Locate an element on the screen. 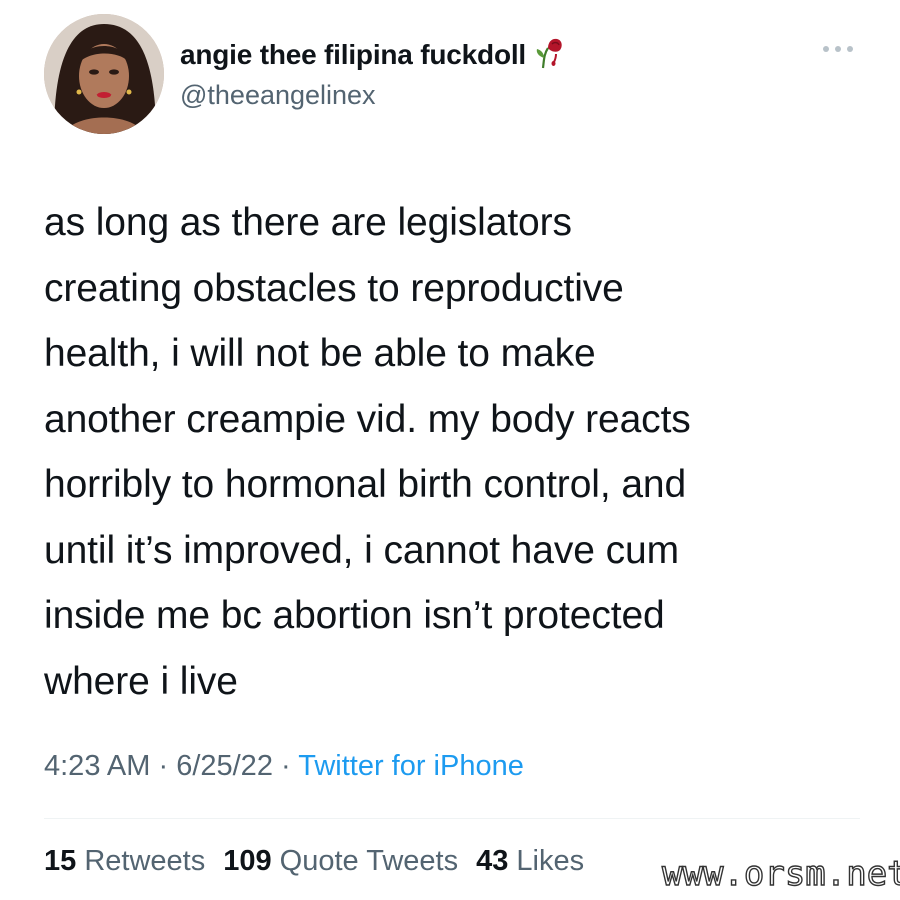 Image resolution: width=900 pixels, height=900 pixels. display-name: angie thee filipina fuckdoll is located at coordinates (372, 53).